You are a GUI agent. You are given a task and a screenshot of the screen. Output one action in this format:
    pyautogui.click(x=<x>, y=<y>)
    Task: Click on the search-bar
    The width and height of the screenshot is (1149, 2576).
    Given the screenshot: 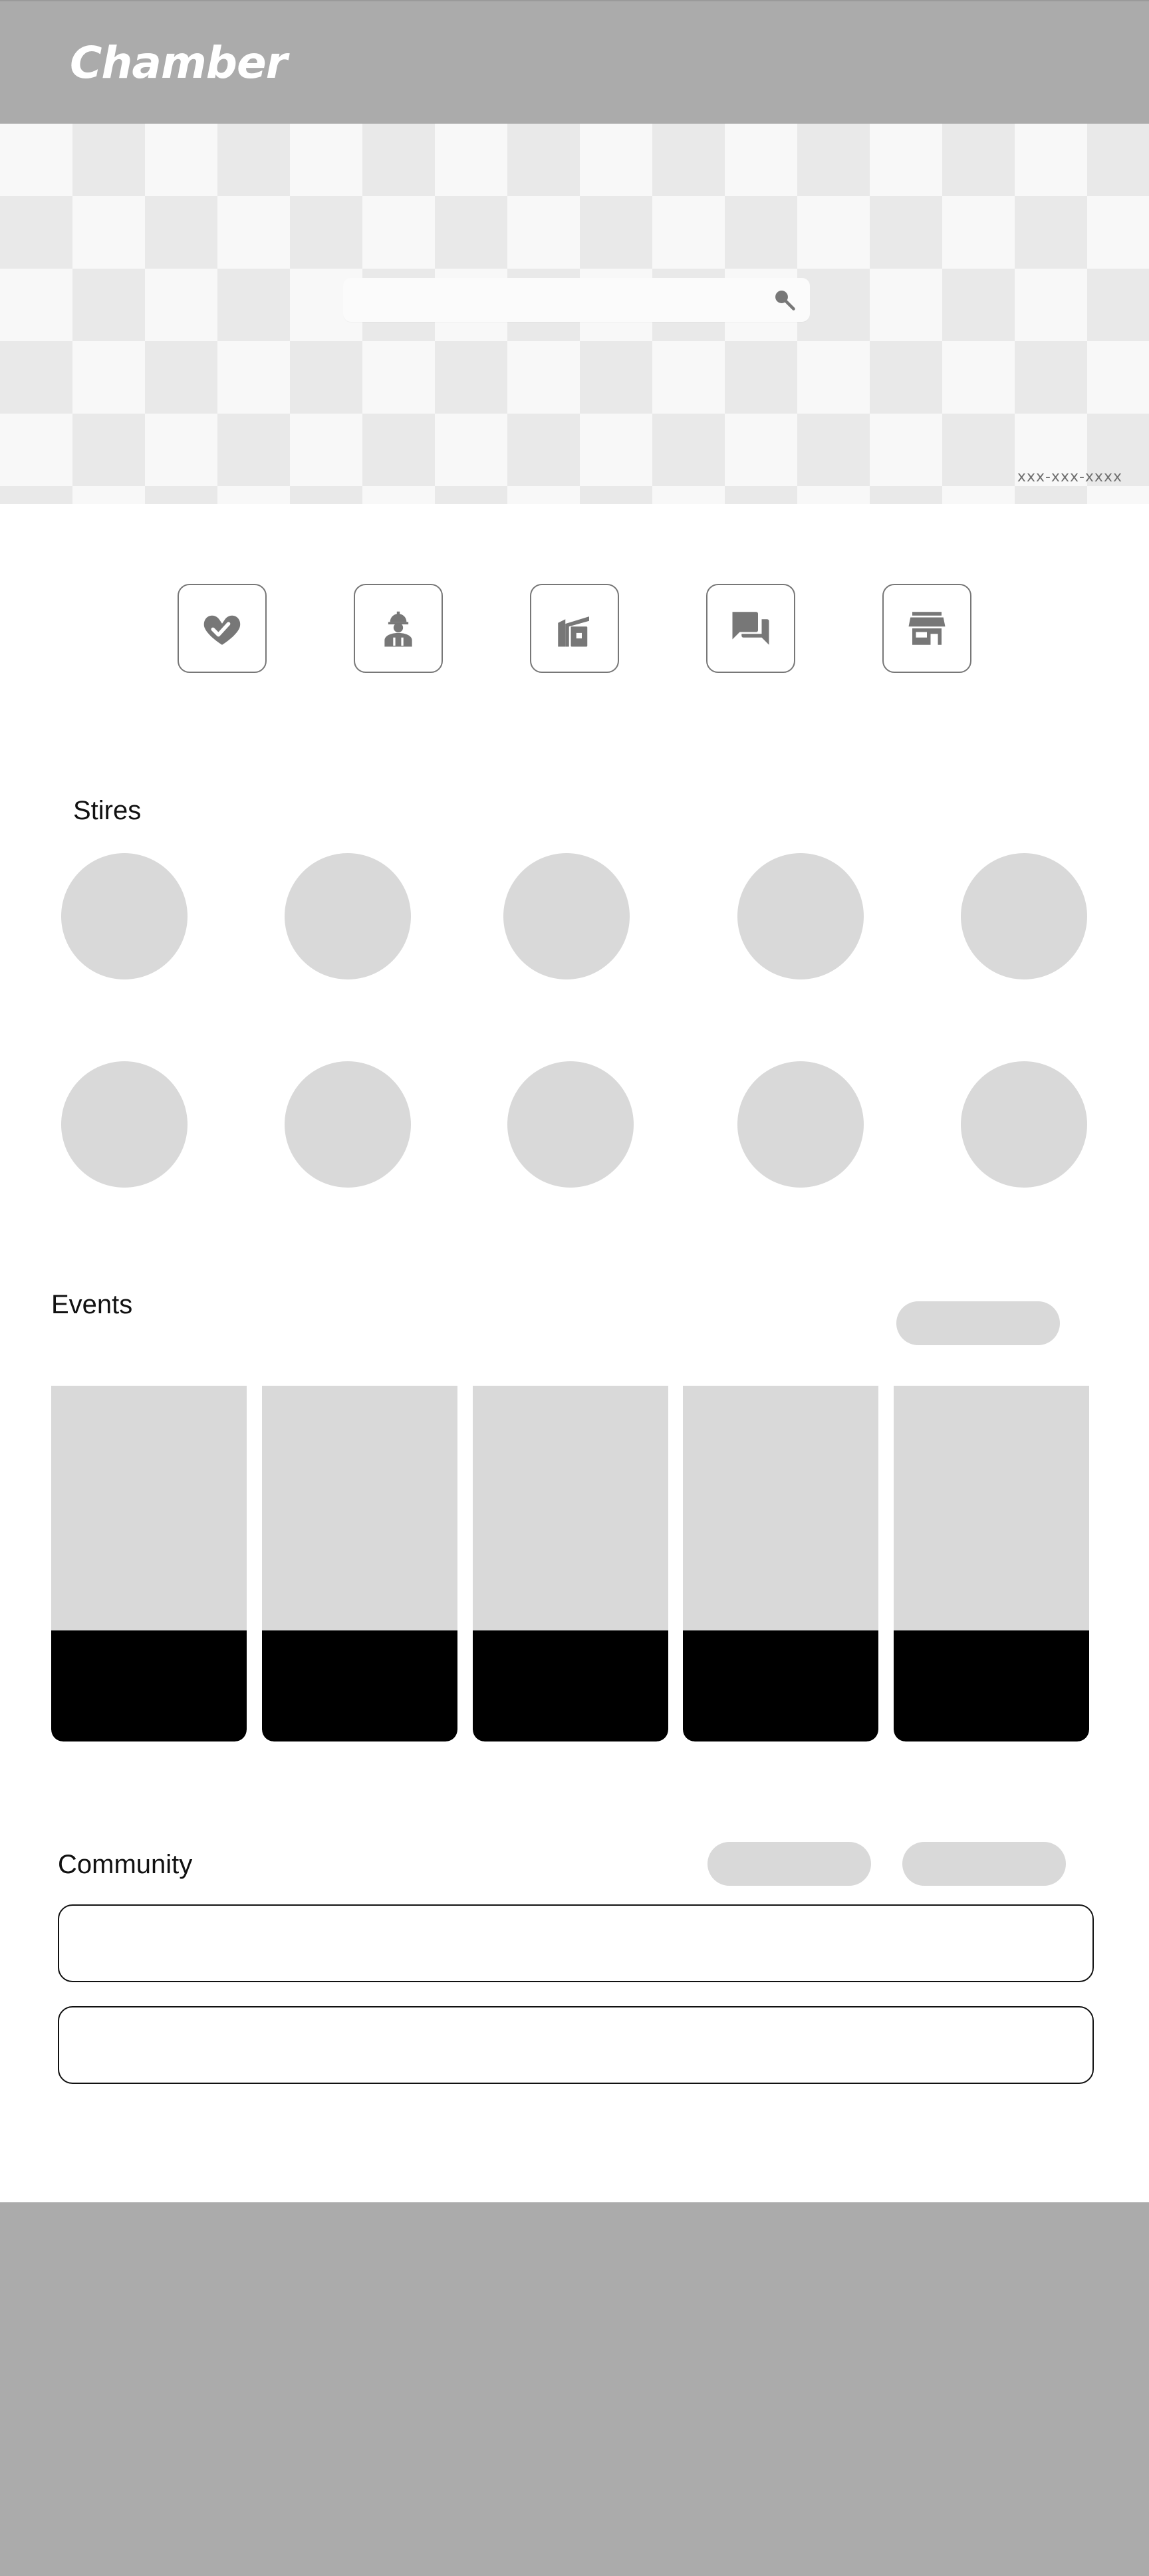 What is the action you would take?
    pyautogui.click(x=576, y=300)
    